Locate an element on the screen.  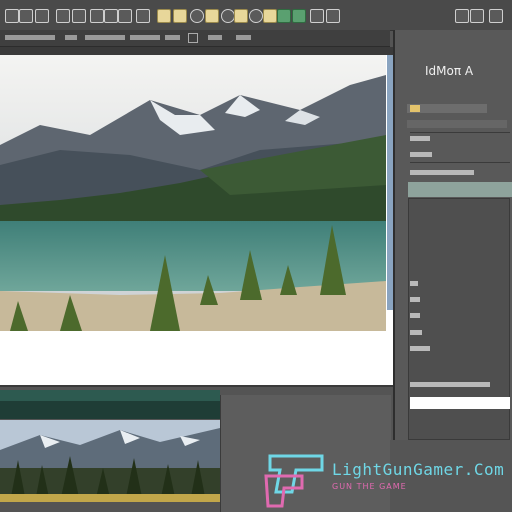
color-swatch is located at coordinates (460, 189).